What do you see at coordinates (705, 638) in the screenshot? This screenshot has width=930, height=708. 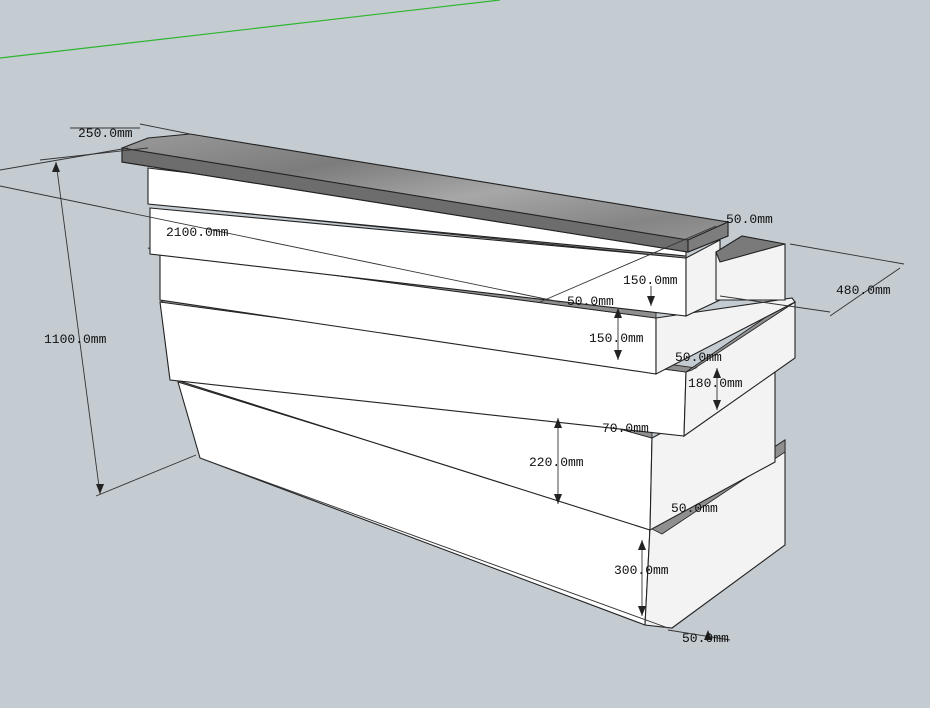 I see `dim-plinth: 50.0mm` at bounding box center [705, 638].